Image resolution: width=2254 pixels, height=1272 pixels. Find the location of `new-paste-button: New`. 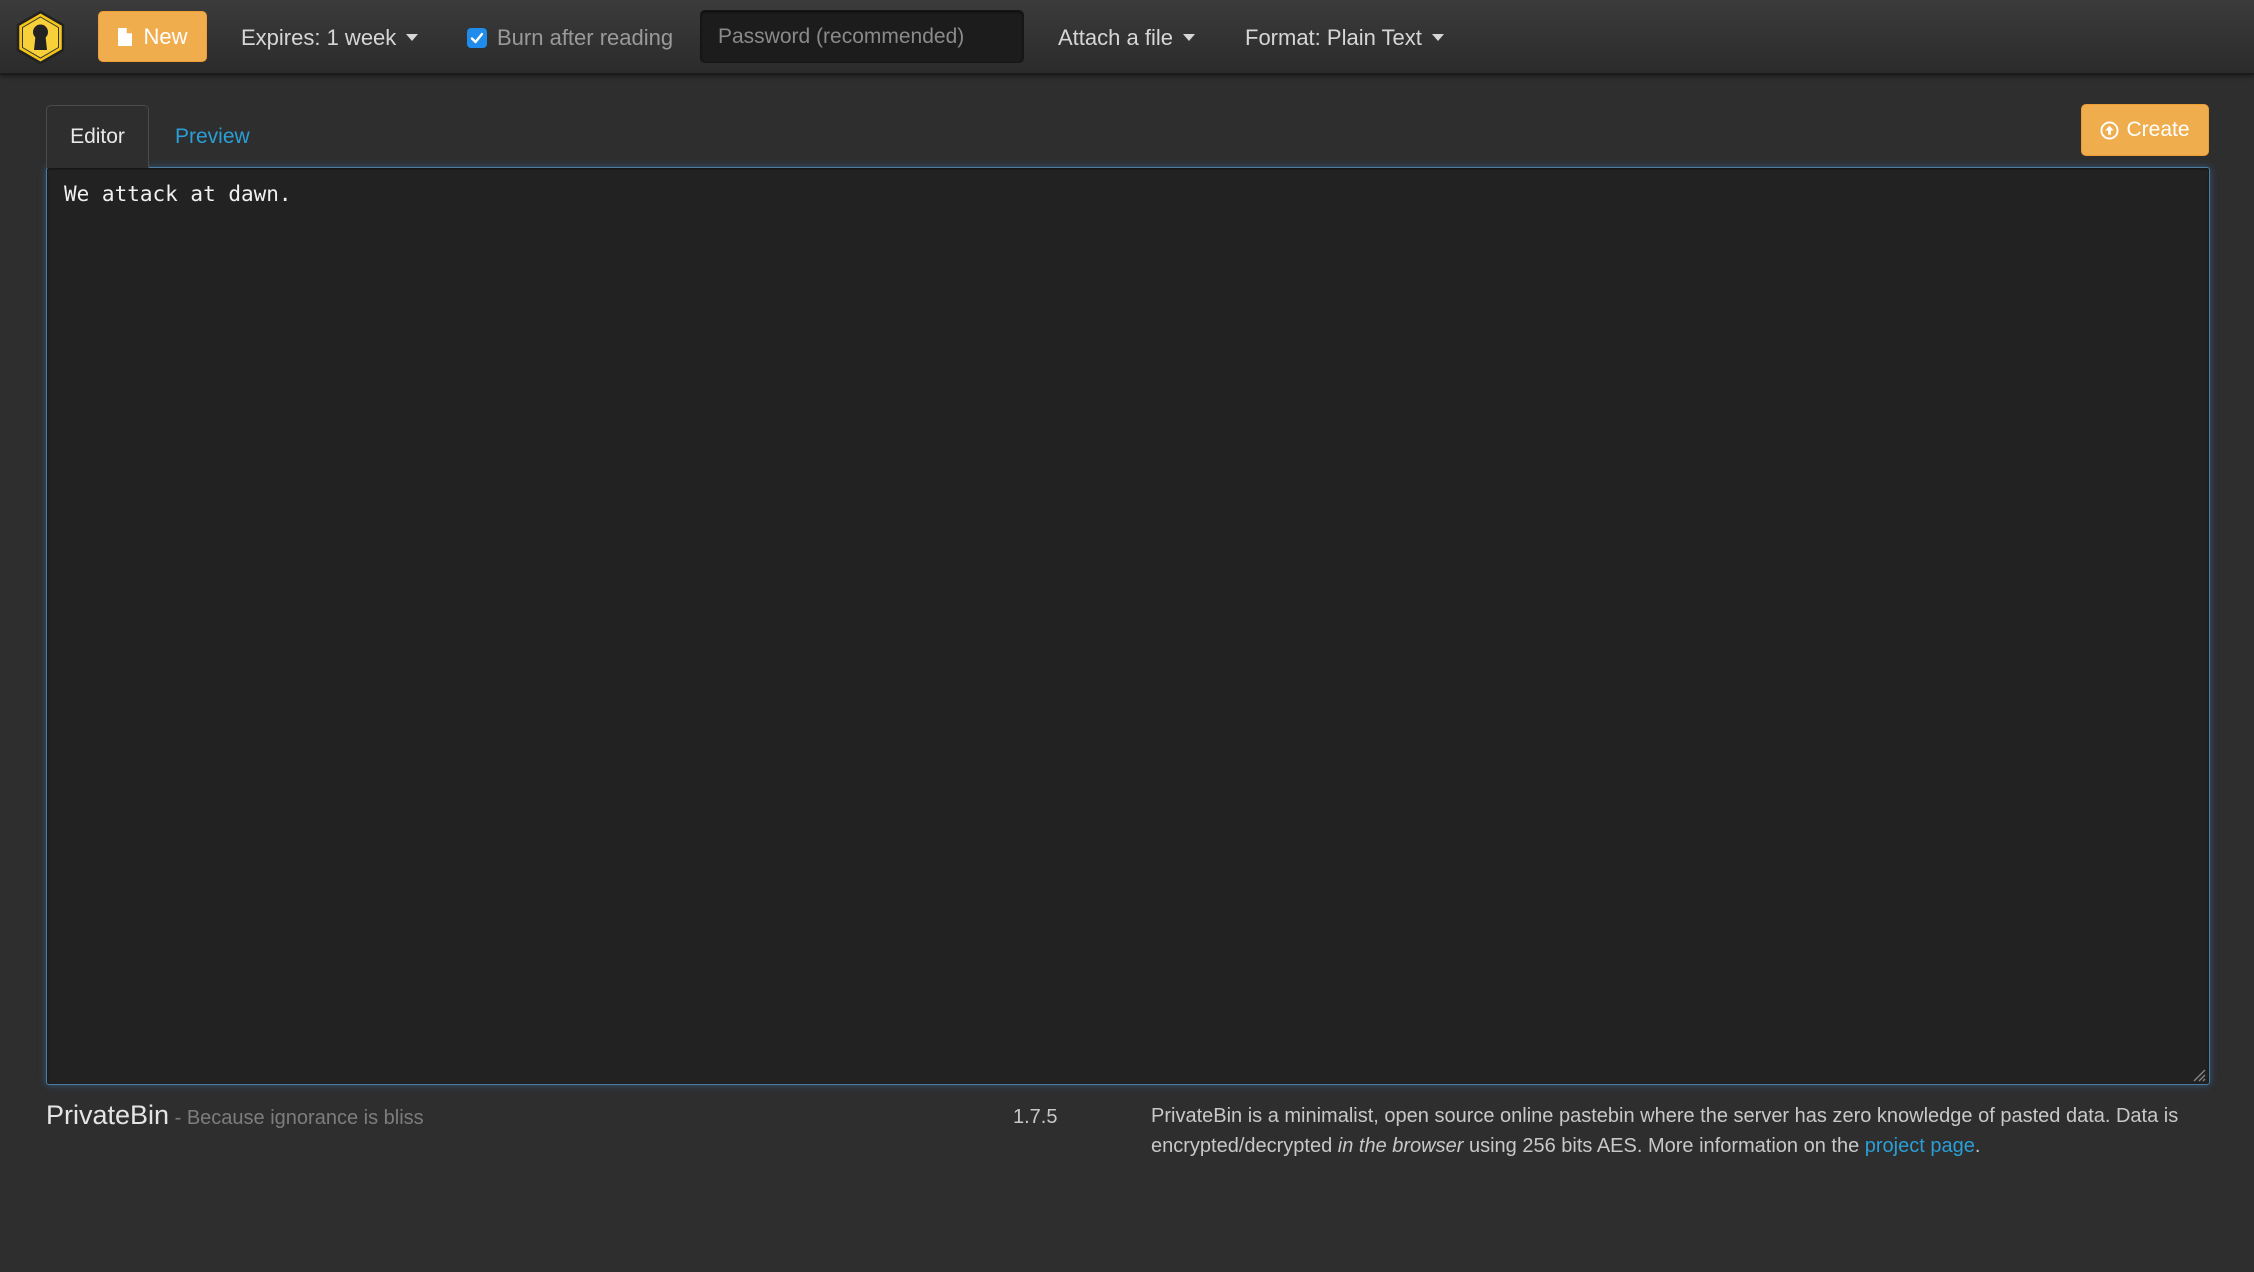

new-paste-button: New is located at coordinates (152, 36).